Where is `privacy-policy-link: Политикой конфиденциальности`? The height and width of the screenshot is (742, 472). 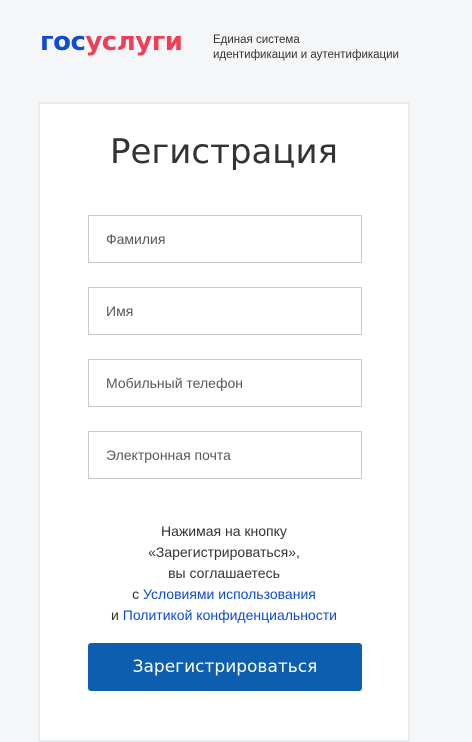 privacy-policy-link: Политикой конфиденциальности is located at coordinates (230, 615).